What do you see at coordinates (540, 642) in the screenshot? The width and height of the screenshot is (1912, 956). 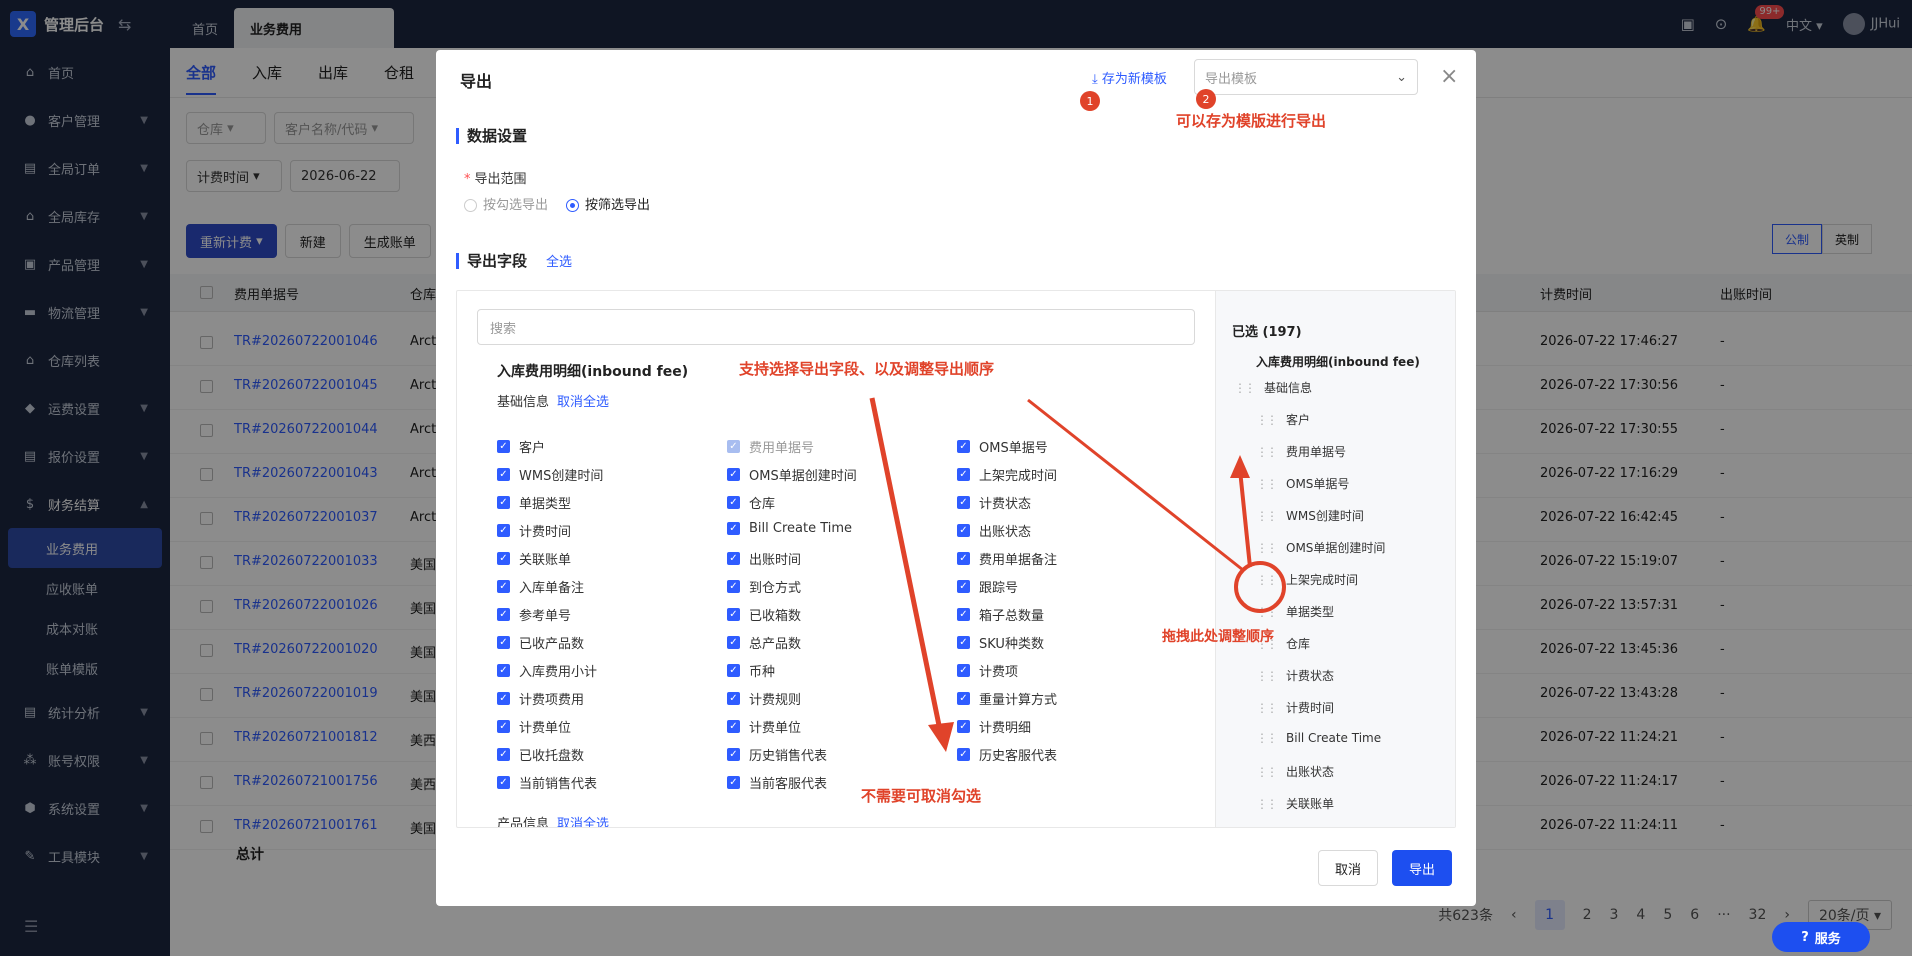 I see `field-checkbox: ✓ 已收产品数` at bounding box center [540, 642].